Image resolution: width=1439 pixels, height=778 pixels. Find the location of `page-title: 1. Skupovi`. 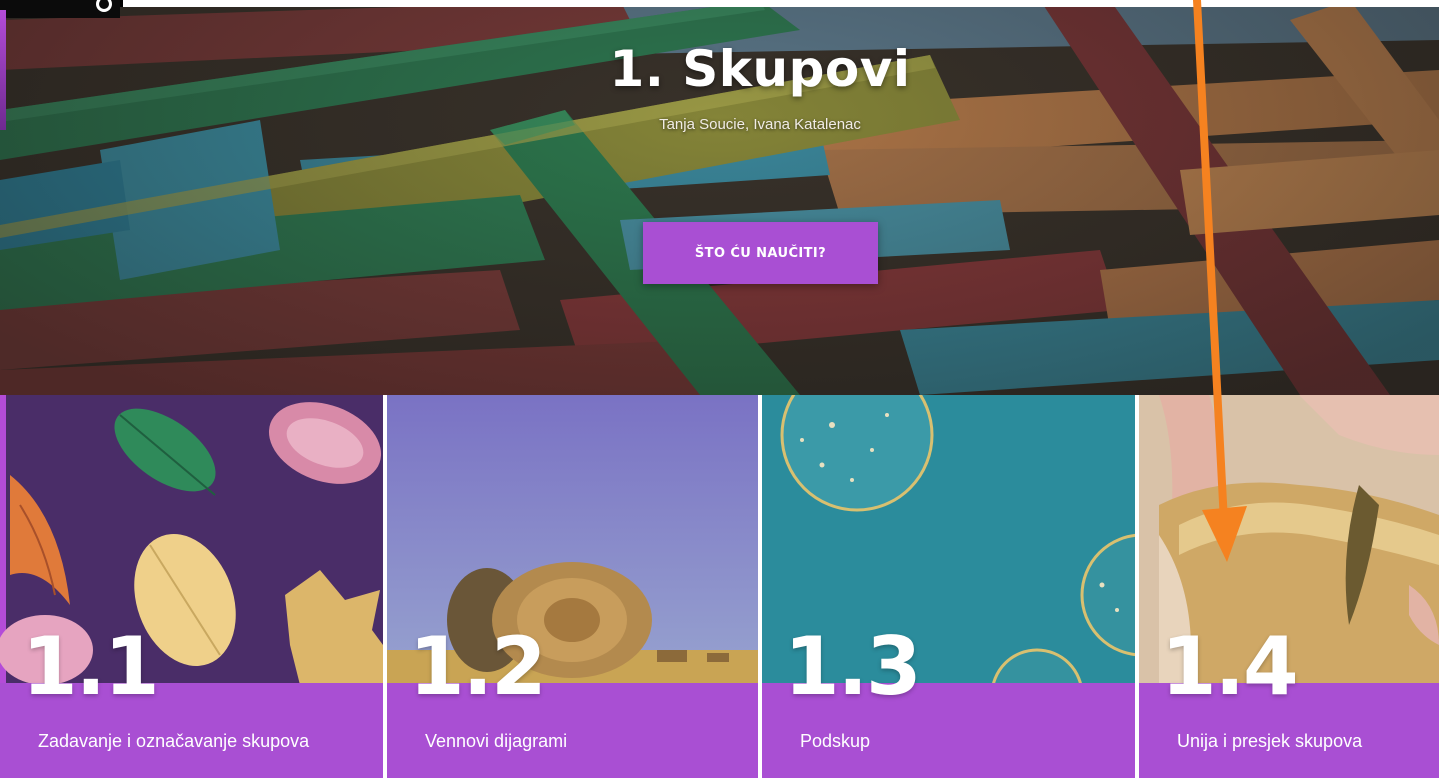

page-title: 1. Skupovi is located at coordinates (760, 69).